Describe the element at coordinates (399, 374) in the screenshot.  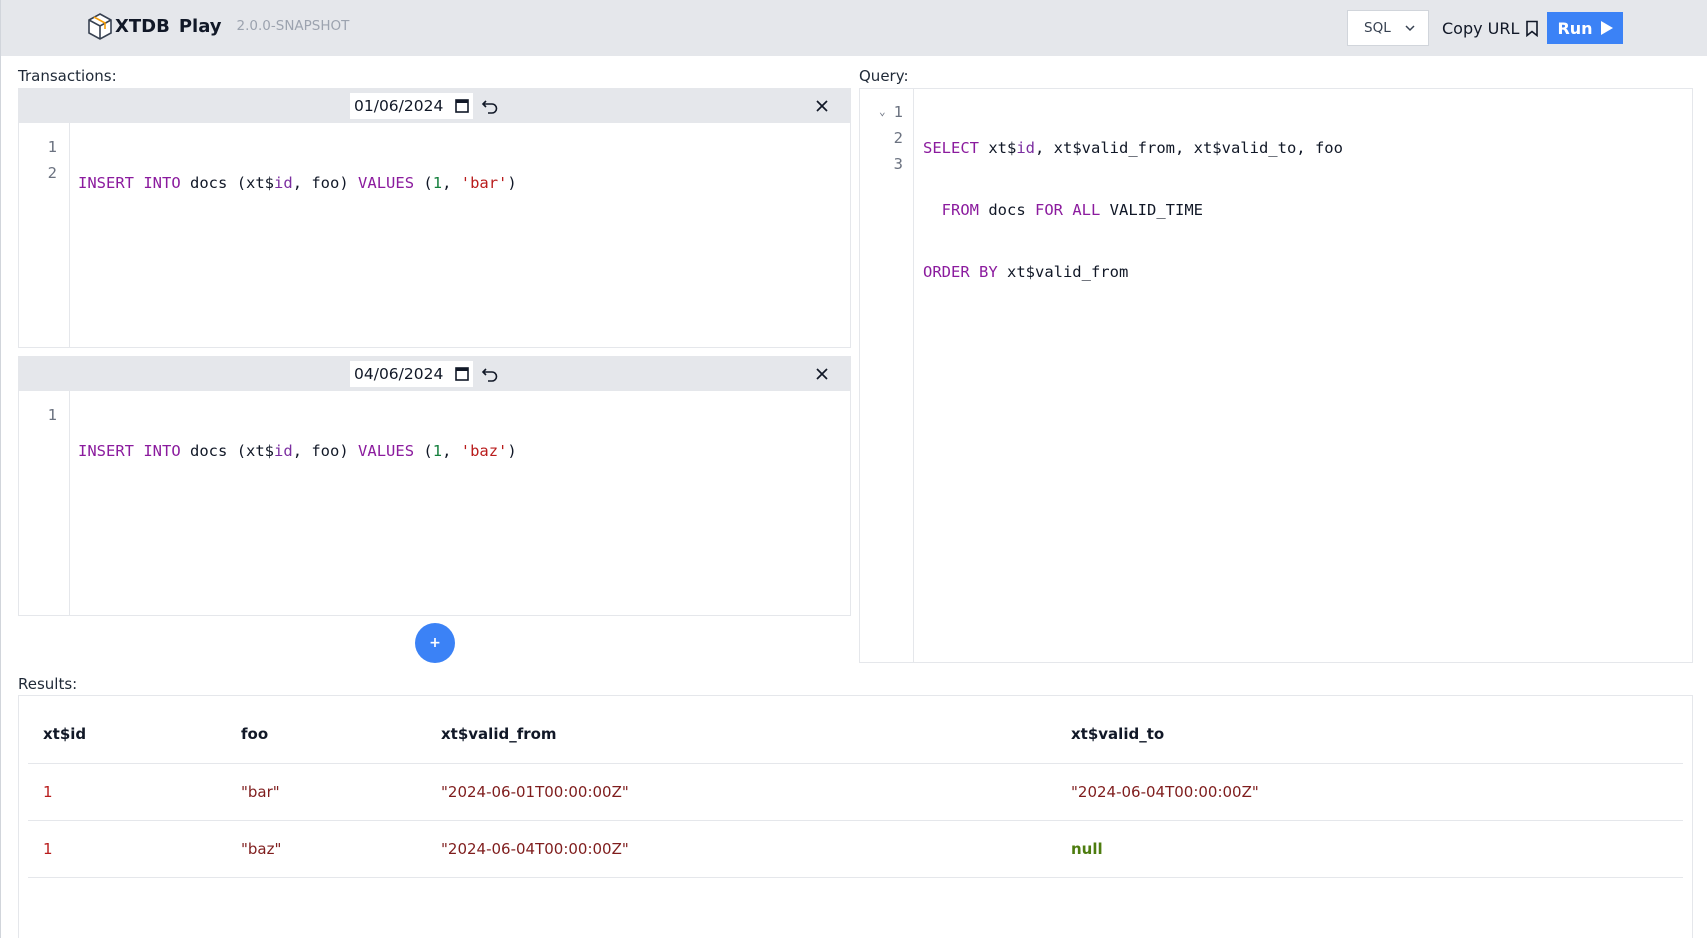
I see `transaction-date-value: 04/06/2024` at that location.